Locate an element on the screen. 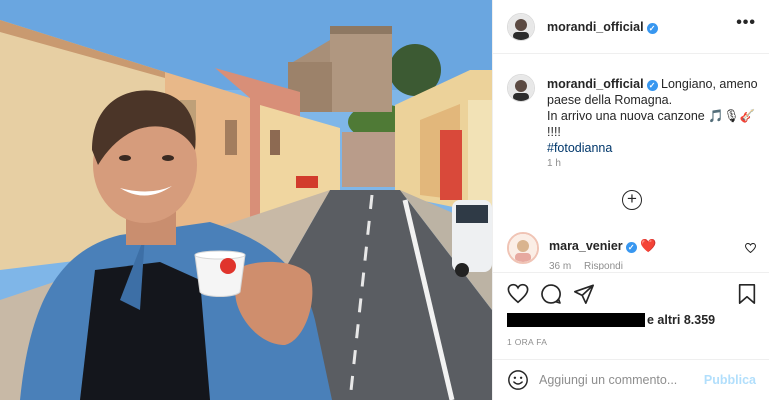 The height and width of the screenshot is (400, 769). likes-tail-text: e altri 8.359 is located at coordinates (681, 320).